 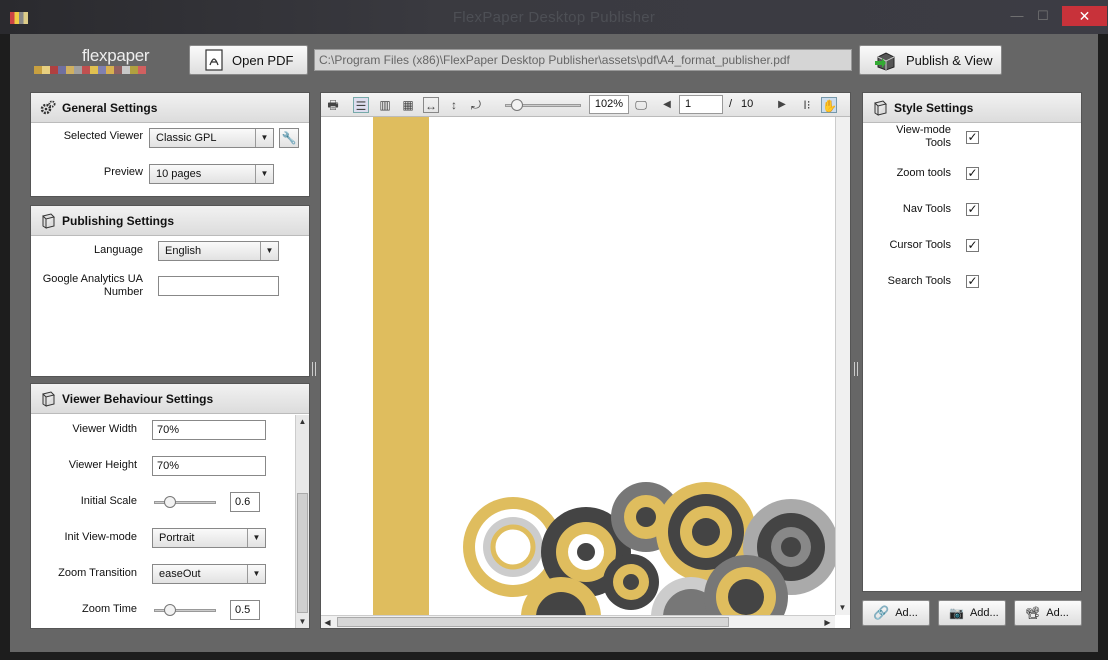 What do you see at coordinates (454, 105) in the screenshot?
I see `fit-height-icon: ↕` at bounding box center [454, 105].